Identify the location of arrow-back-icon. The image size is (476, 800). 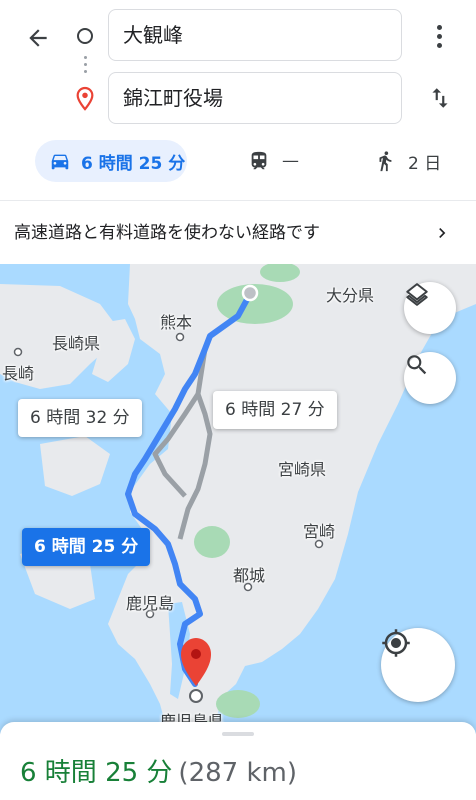
(38, 38).